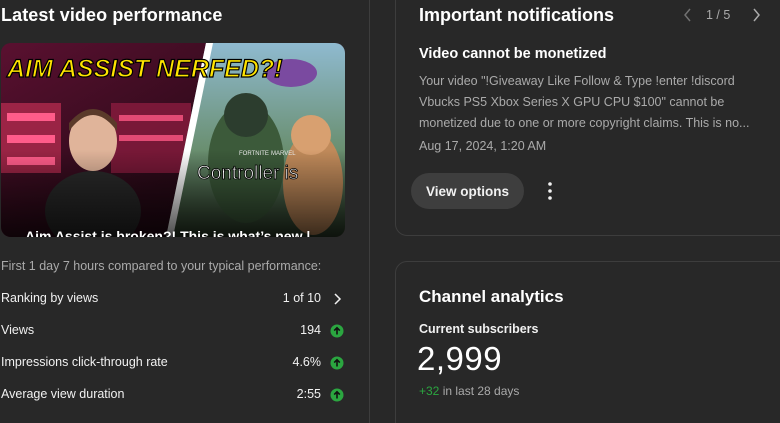 The width and height of the screenshot is (780, 423). Describe the element at coordinates (174, 395) in the screenshot. I see `metric-row-avg-view-duration: Average view duration 2:55` at that location.